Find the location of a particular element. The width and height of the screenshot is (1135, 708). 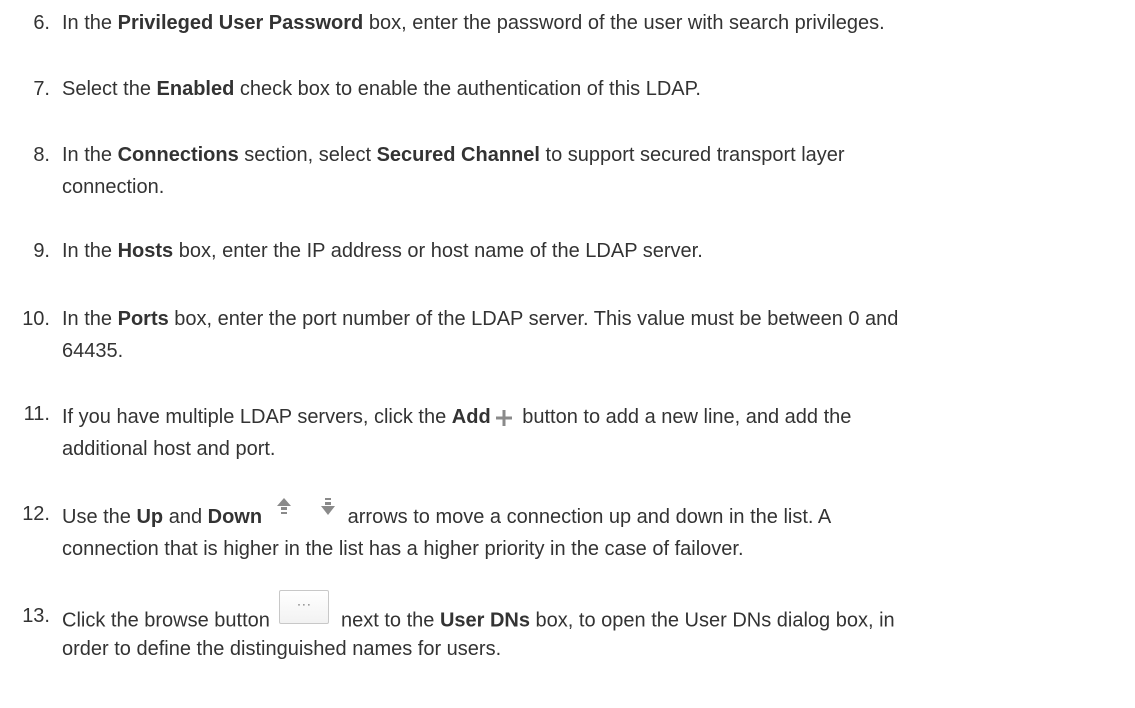

step-number: 7. is located at coordinates (41, 89).